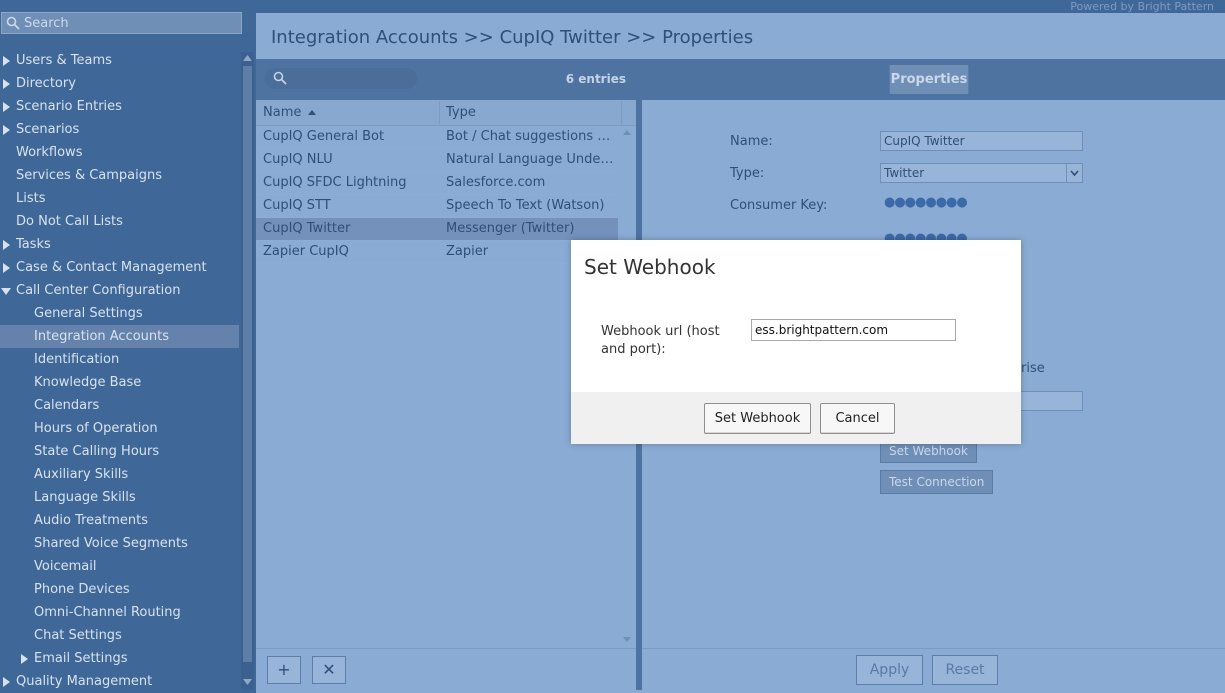 The width and height of the screenshot is (1225, 693). Describe the element at coordinates (119, 60) in the screenshot. I see `nav-users-teams: Users & Teams` at that location.